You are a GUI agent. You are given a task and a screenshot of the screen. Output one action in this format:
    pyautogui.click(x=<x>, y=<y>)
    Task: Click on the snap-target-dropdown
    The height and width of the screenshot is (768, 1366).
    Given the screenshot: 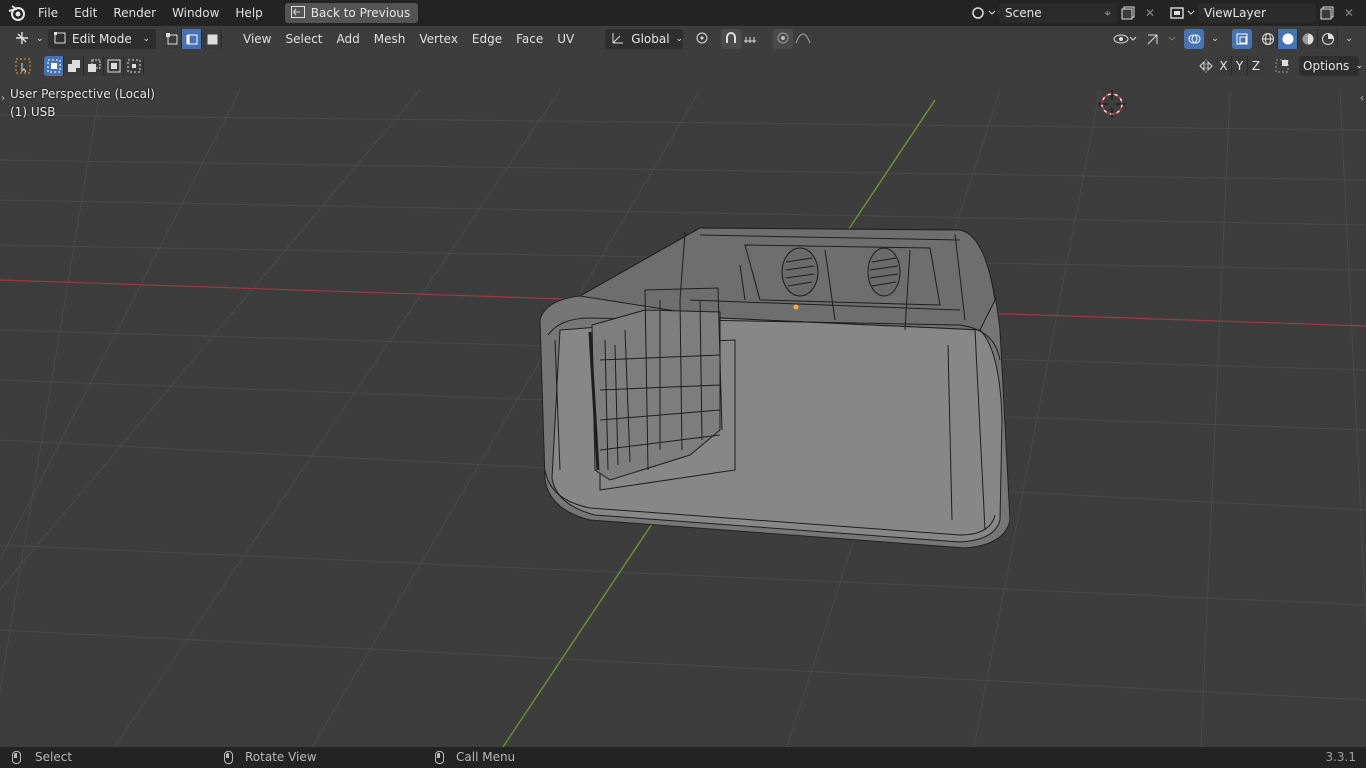 What is the action you would take?
    pyautogui.click(x=756, y=39)
    